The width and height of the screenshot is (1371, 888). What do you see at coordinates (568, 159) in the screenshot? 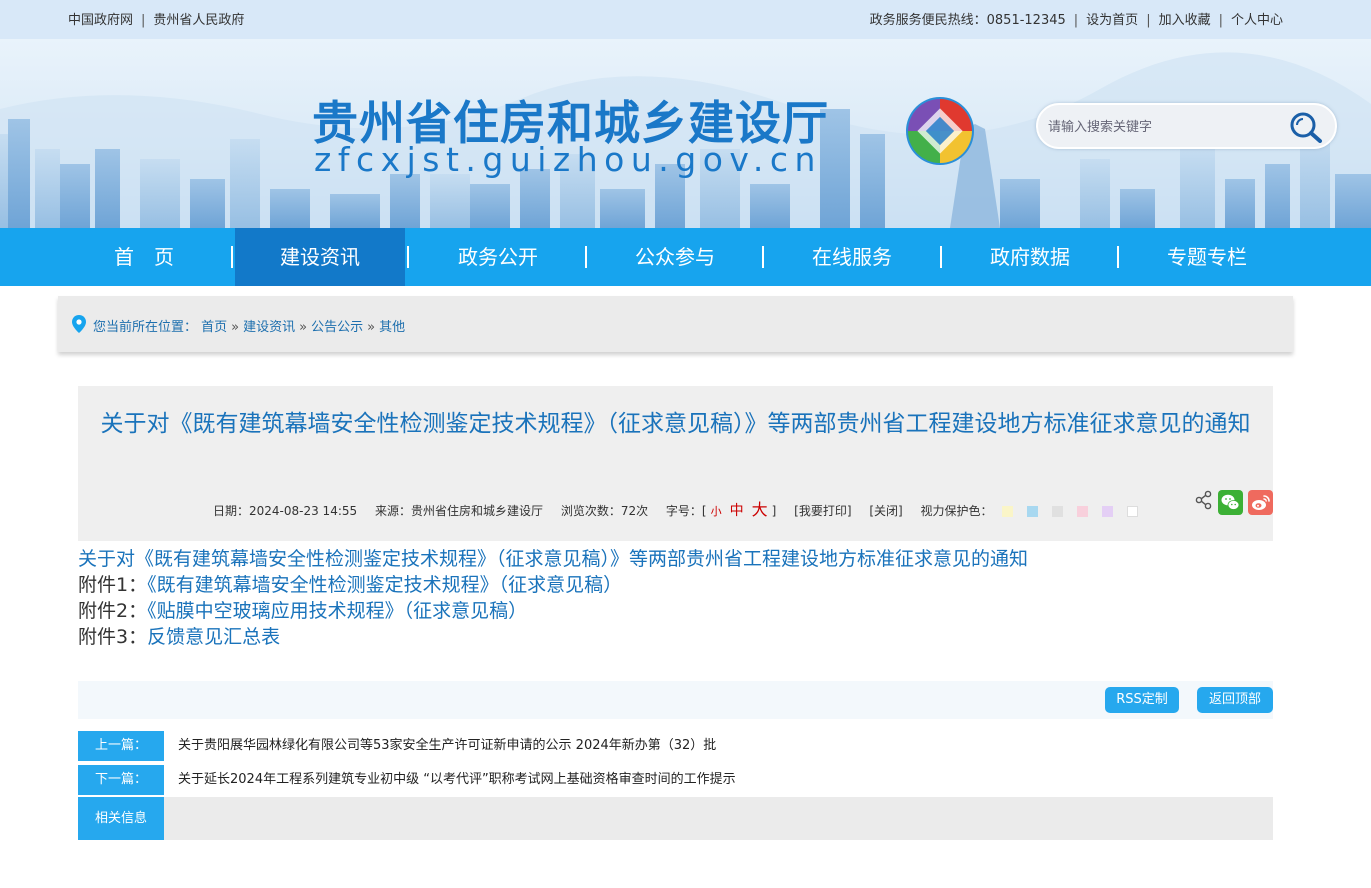
I see `site-domain: zfcxjst.guizhou.gov.cn` at bounding box center [568, 159].